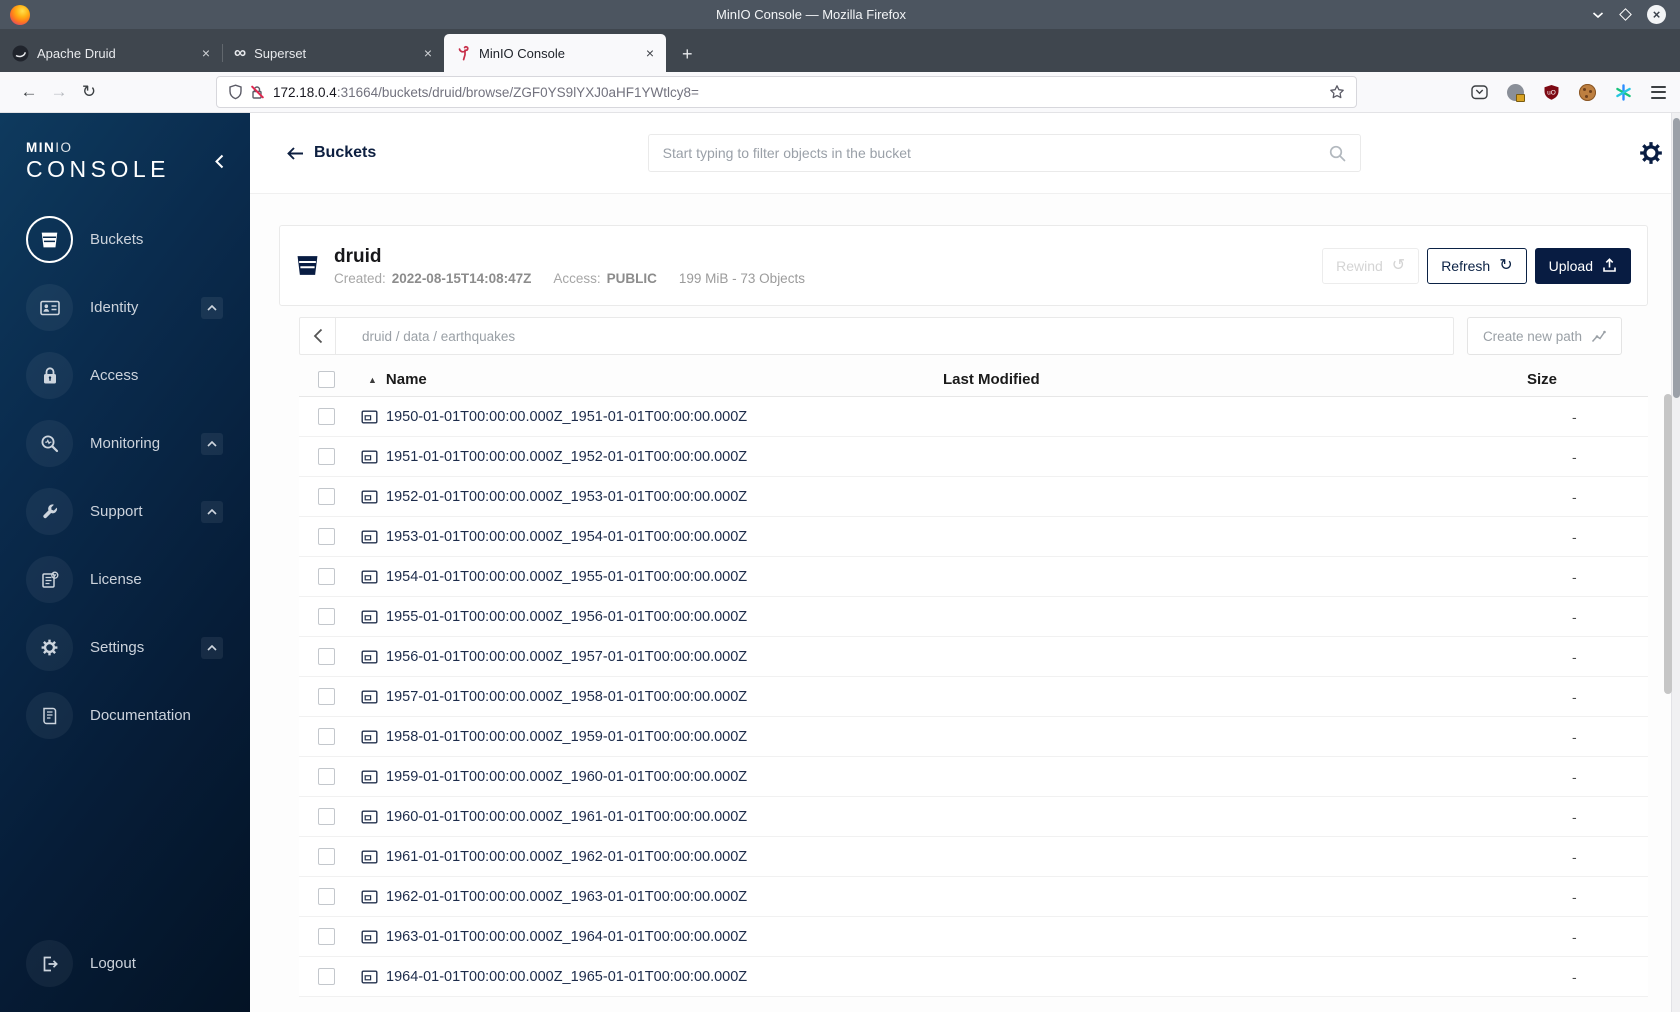 Image resolution: width=1680 pixels, height=1012 pixels. I want to click on reload-icon: ↻, so click(89, 92).